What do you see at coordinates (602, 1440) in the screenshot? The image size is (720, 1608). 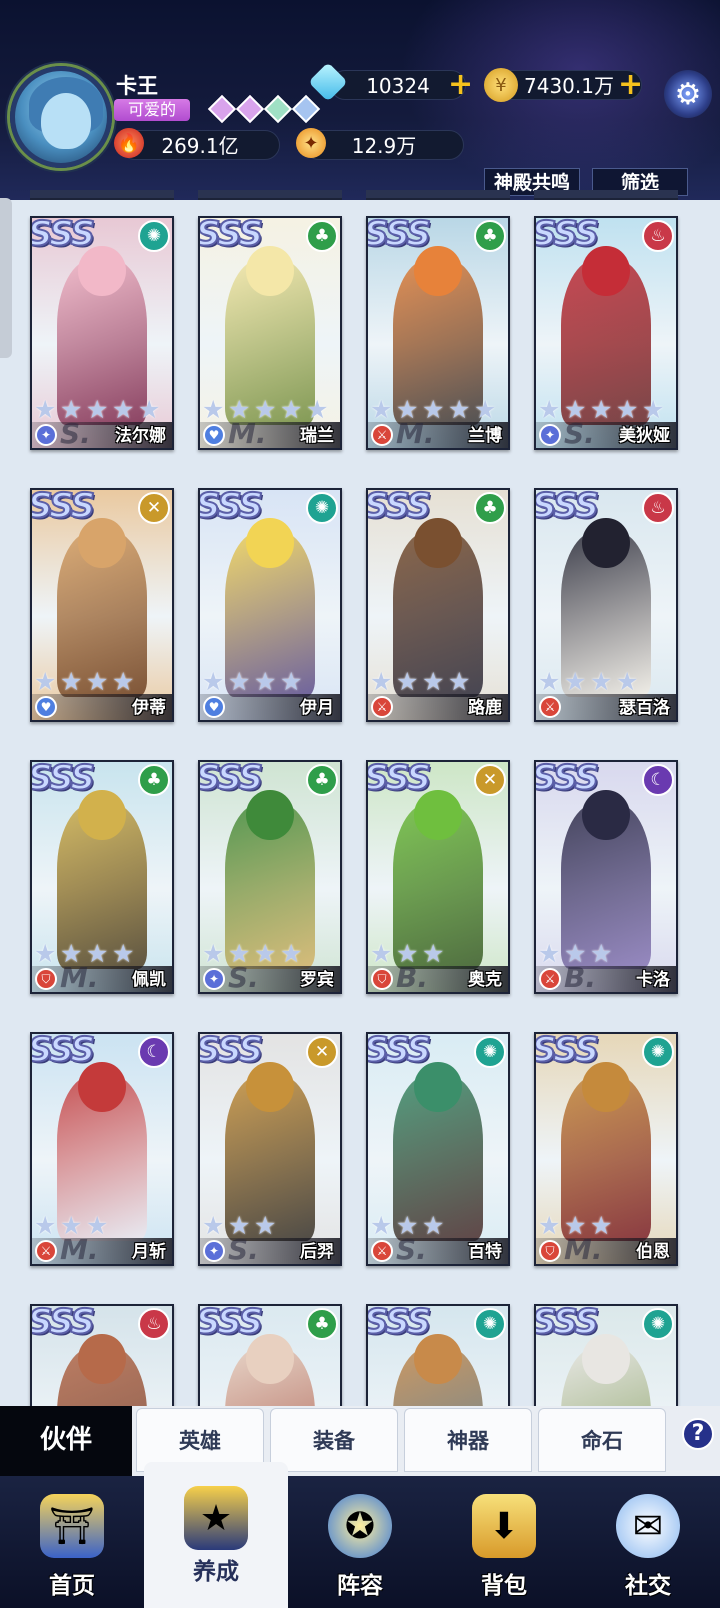 I see `tab-fate-stones: 命石` at bounding box center [602, 1440].